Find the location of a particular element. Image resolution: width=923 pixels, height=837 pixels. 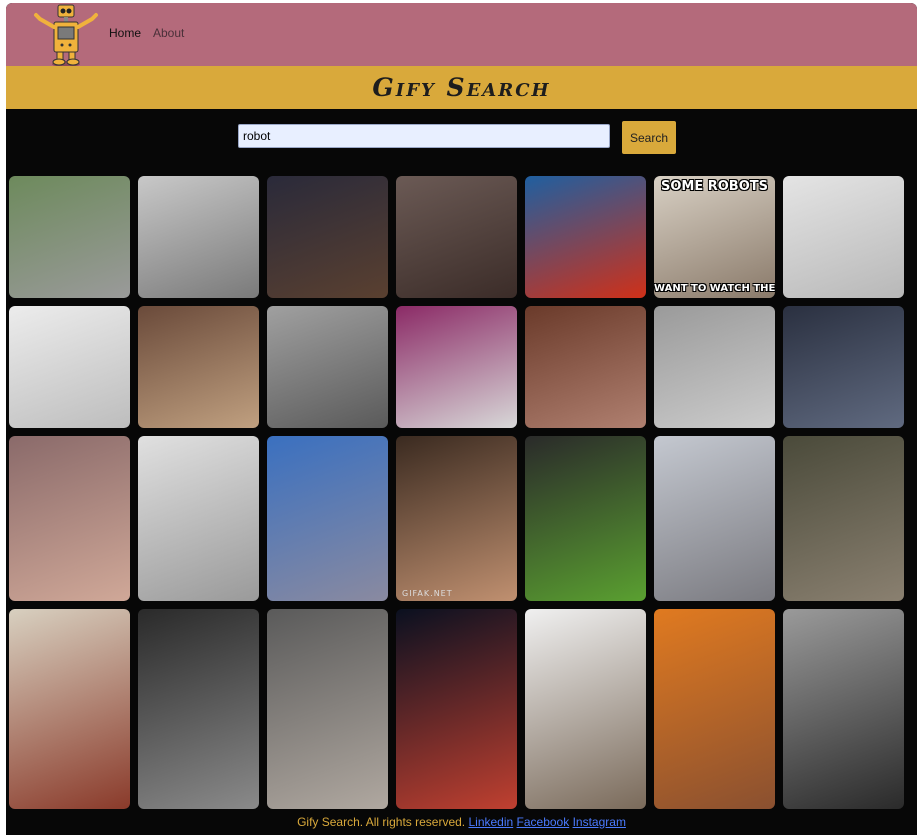

footer-link-facebook: Facebook is located at coordinates (543, 822).